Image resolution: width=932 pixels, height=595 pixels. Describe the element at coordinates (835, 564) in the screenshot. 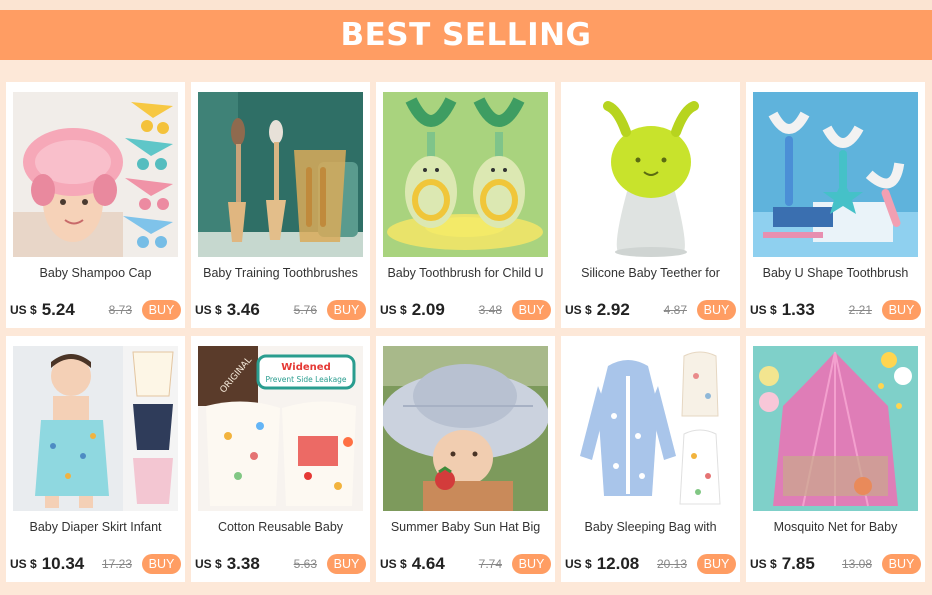

I see `price-row: US $ 7.85 13.08 BUY` at that location.